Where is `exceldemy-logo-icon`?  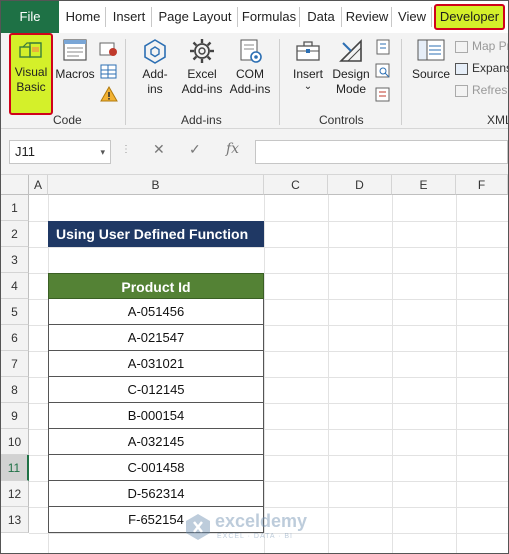 exceldemy-logo-icon is located at coordinates (198, 527).